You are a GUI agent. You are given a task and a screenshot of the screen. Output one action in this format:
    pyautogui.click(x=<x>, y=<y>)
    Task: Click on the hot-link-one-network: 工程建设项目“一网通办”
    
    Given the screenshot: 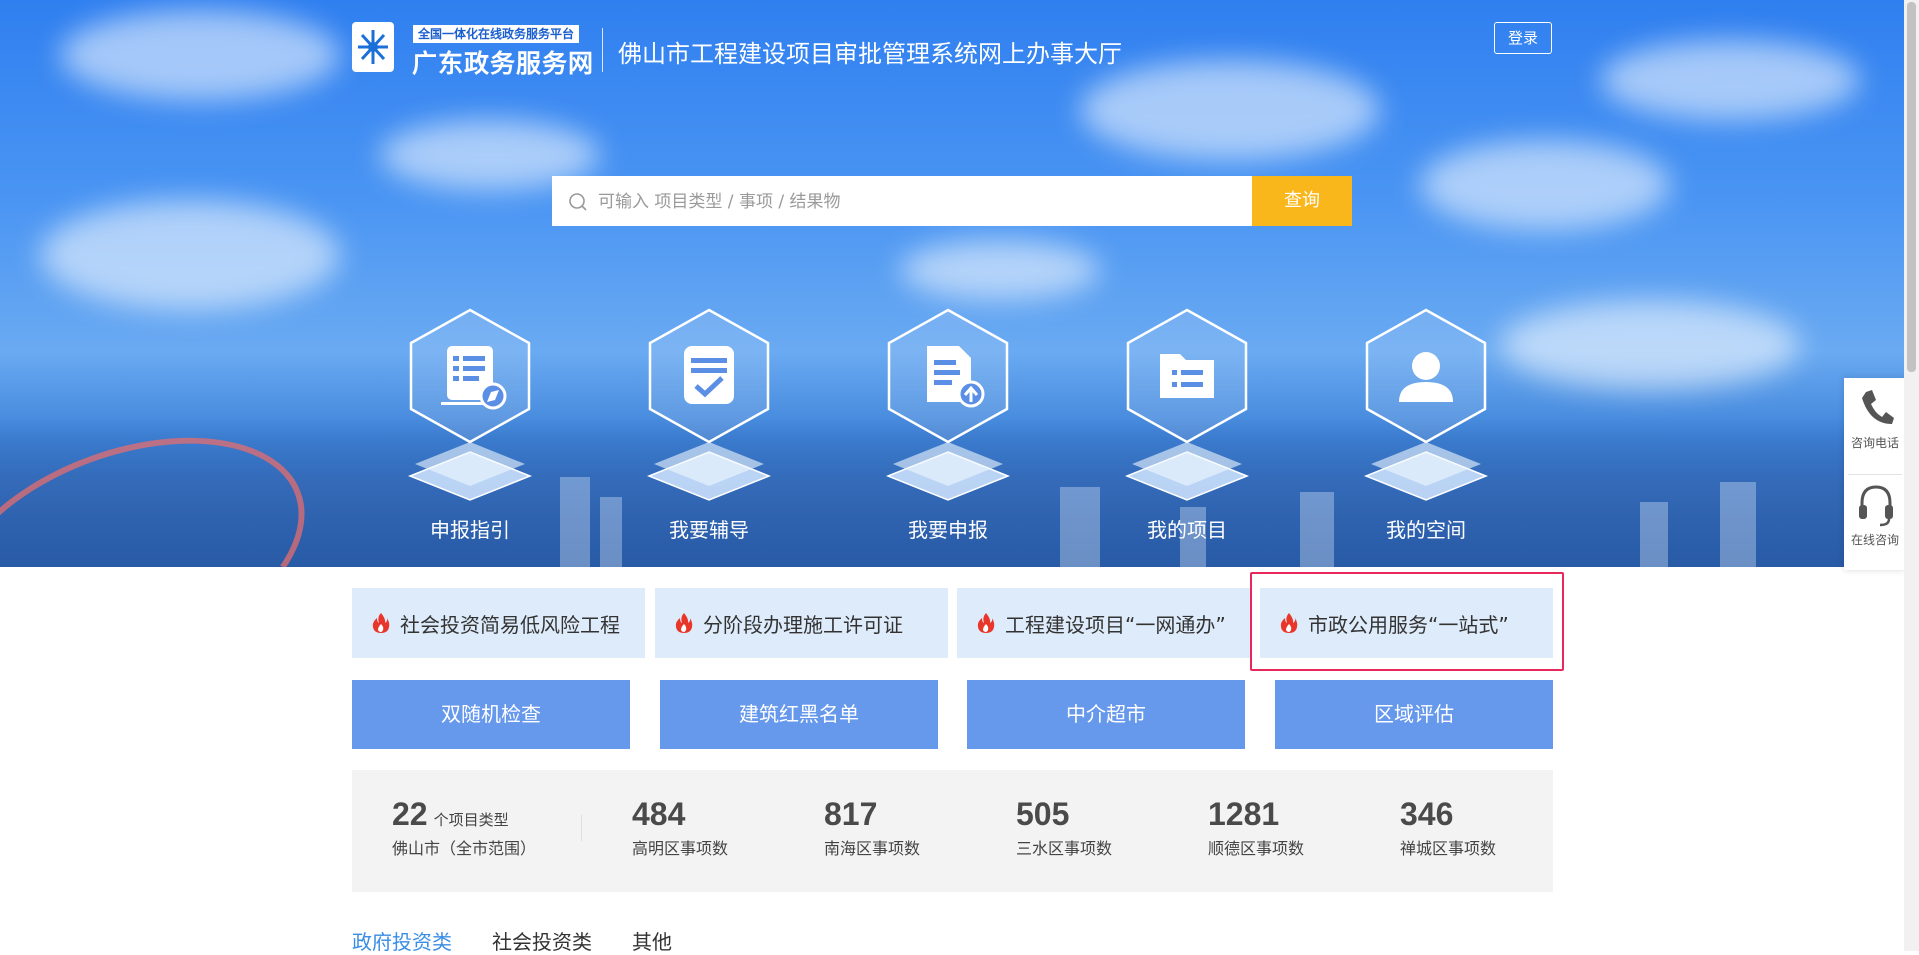 What is the action you would take?
    pyautogui.click(x=1104, y=623)
    